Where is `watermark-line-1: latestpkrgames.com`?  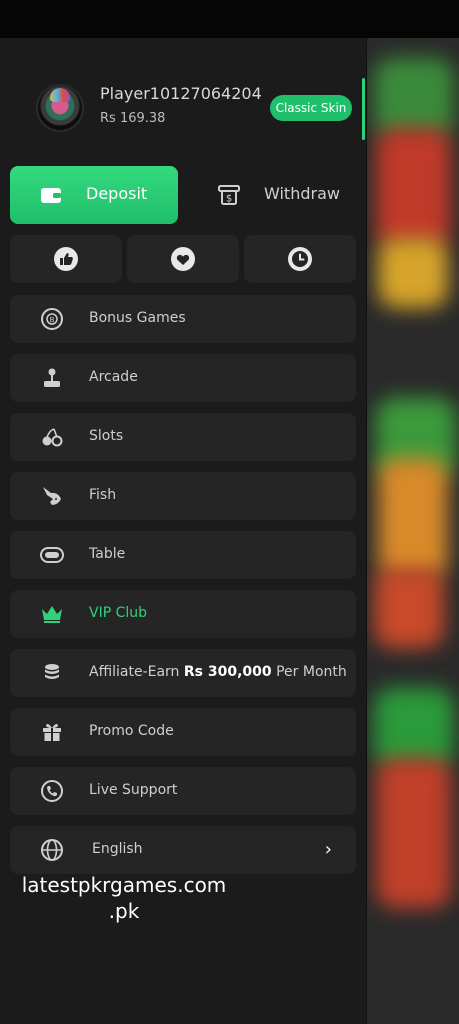 watermark-line-1: latestpkrgames.com is located at coordinates (124, 885).